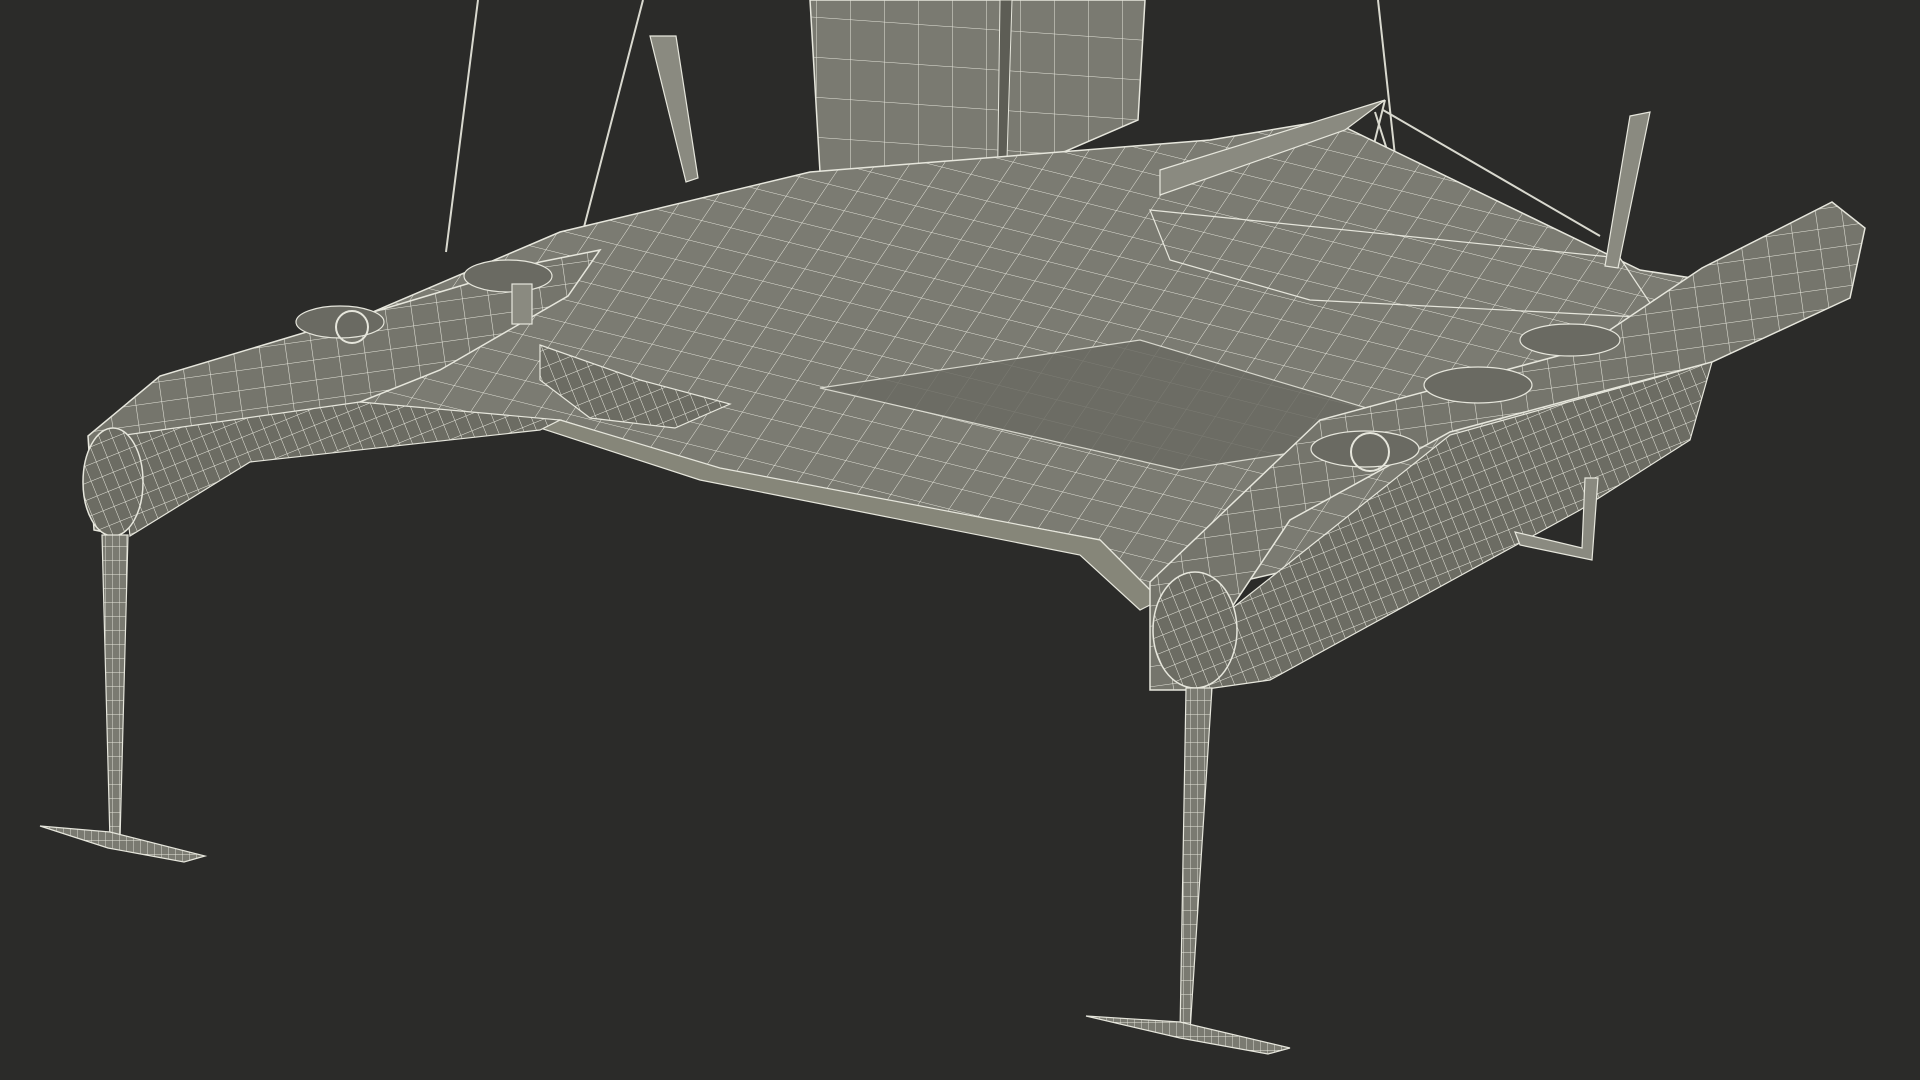  What do you see at coordinates (522, 304) in the screenshot?
I see `port-winch` at bounding box center [522, 304].